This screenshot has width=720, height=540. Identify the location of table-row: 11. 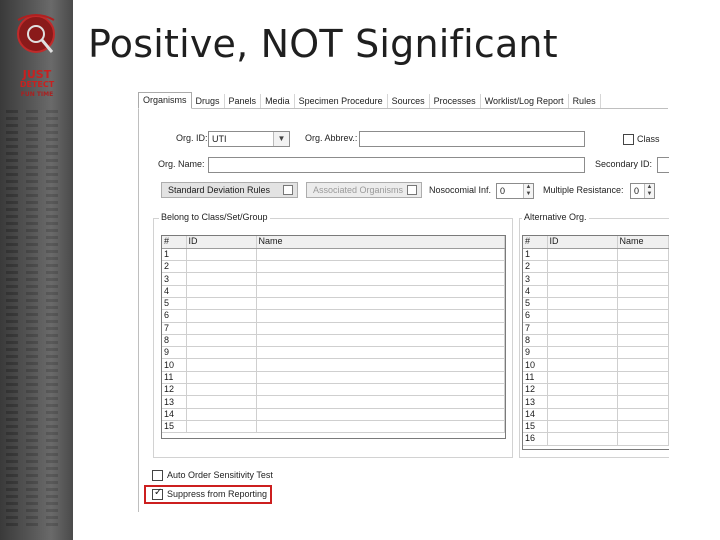
(596, 378).